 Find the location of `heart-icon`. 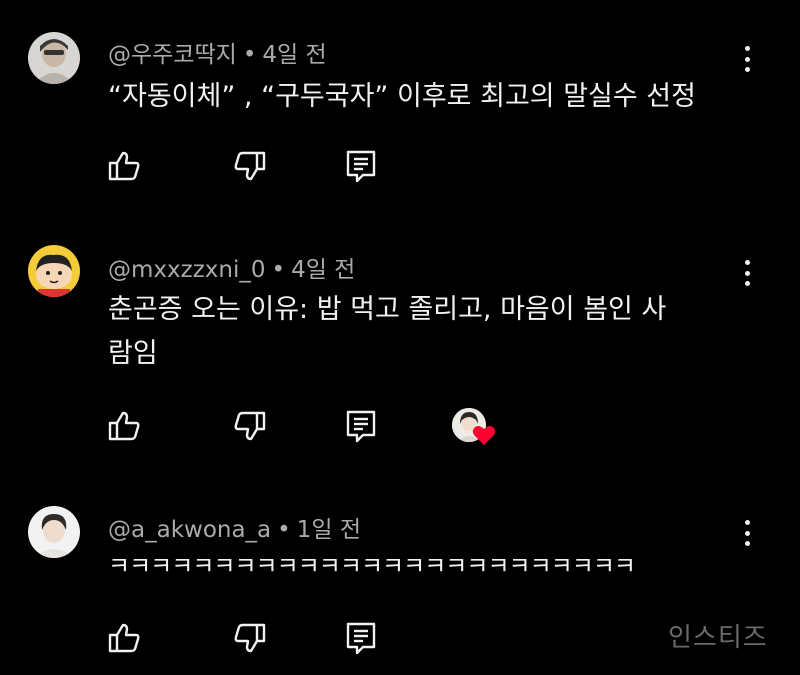

heart-icon is located at coordinates (484, 435).